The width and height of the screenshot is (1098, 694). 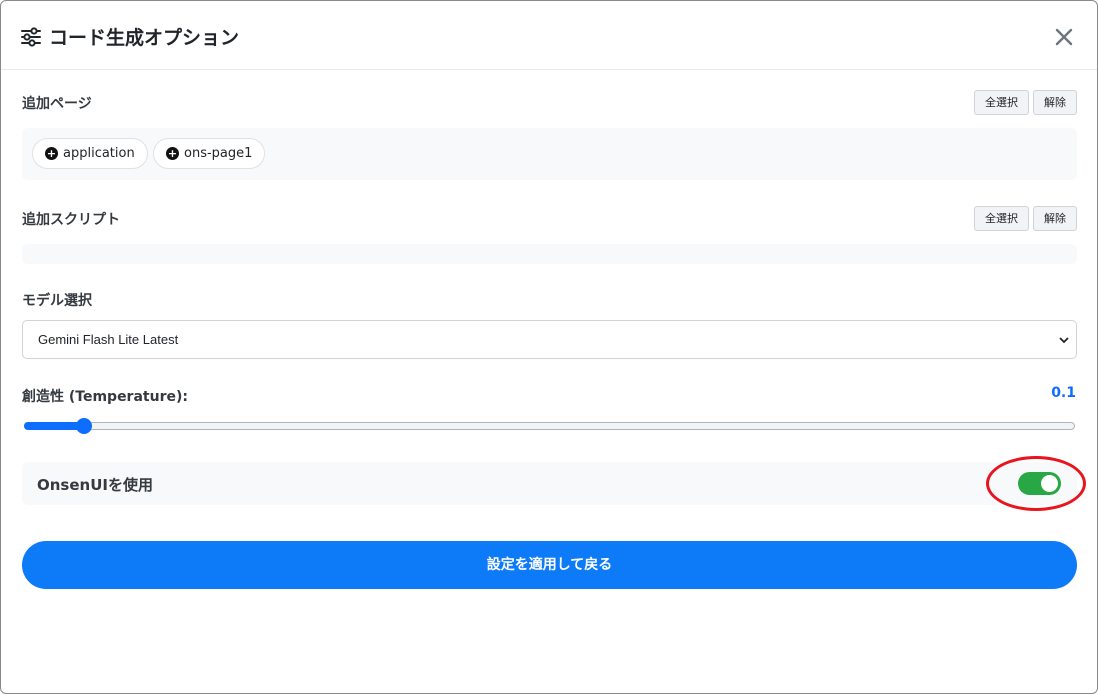 What do you see at coordinates (1055, 102) in the screenshot?
I see `pages-clear-button: 解除` at bounding box center [1055, 102].